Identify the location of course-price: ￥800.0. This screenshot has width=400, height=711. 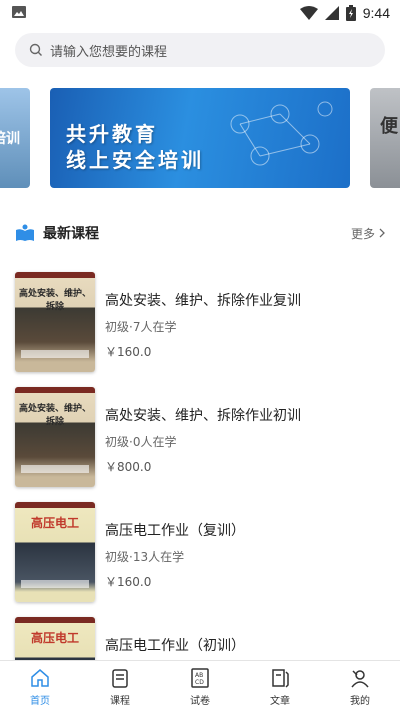
(128, 467).